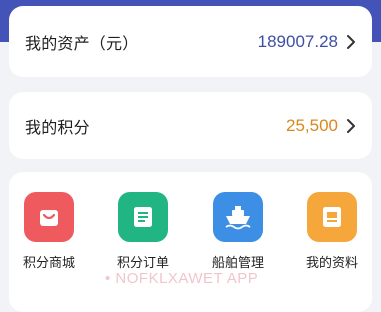 This screenshot has width=381, height=312. Describe the element at coordinates (182, 278) in the screenshot. I see `watermark: • NOFKLXAWET APP` at that location.